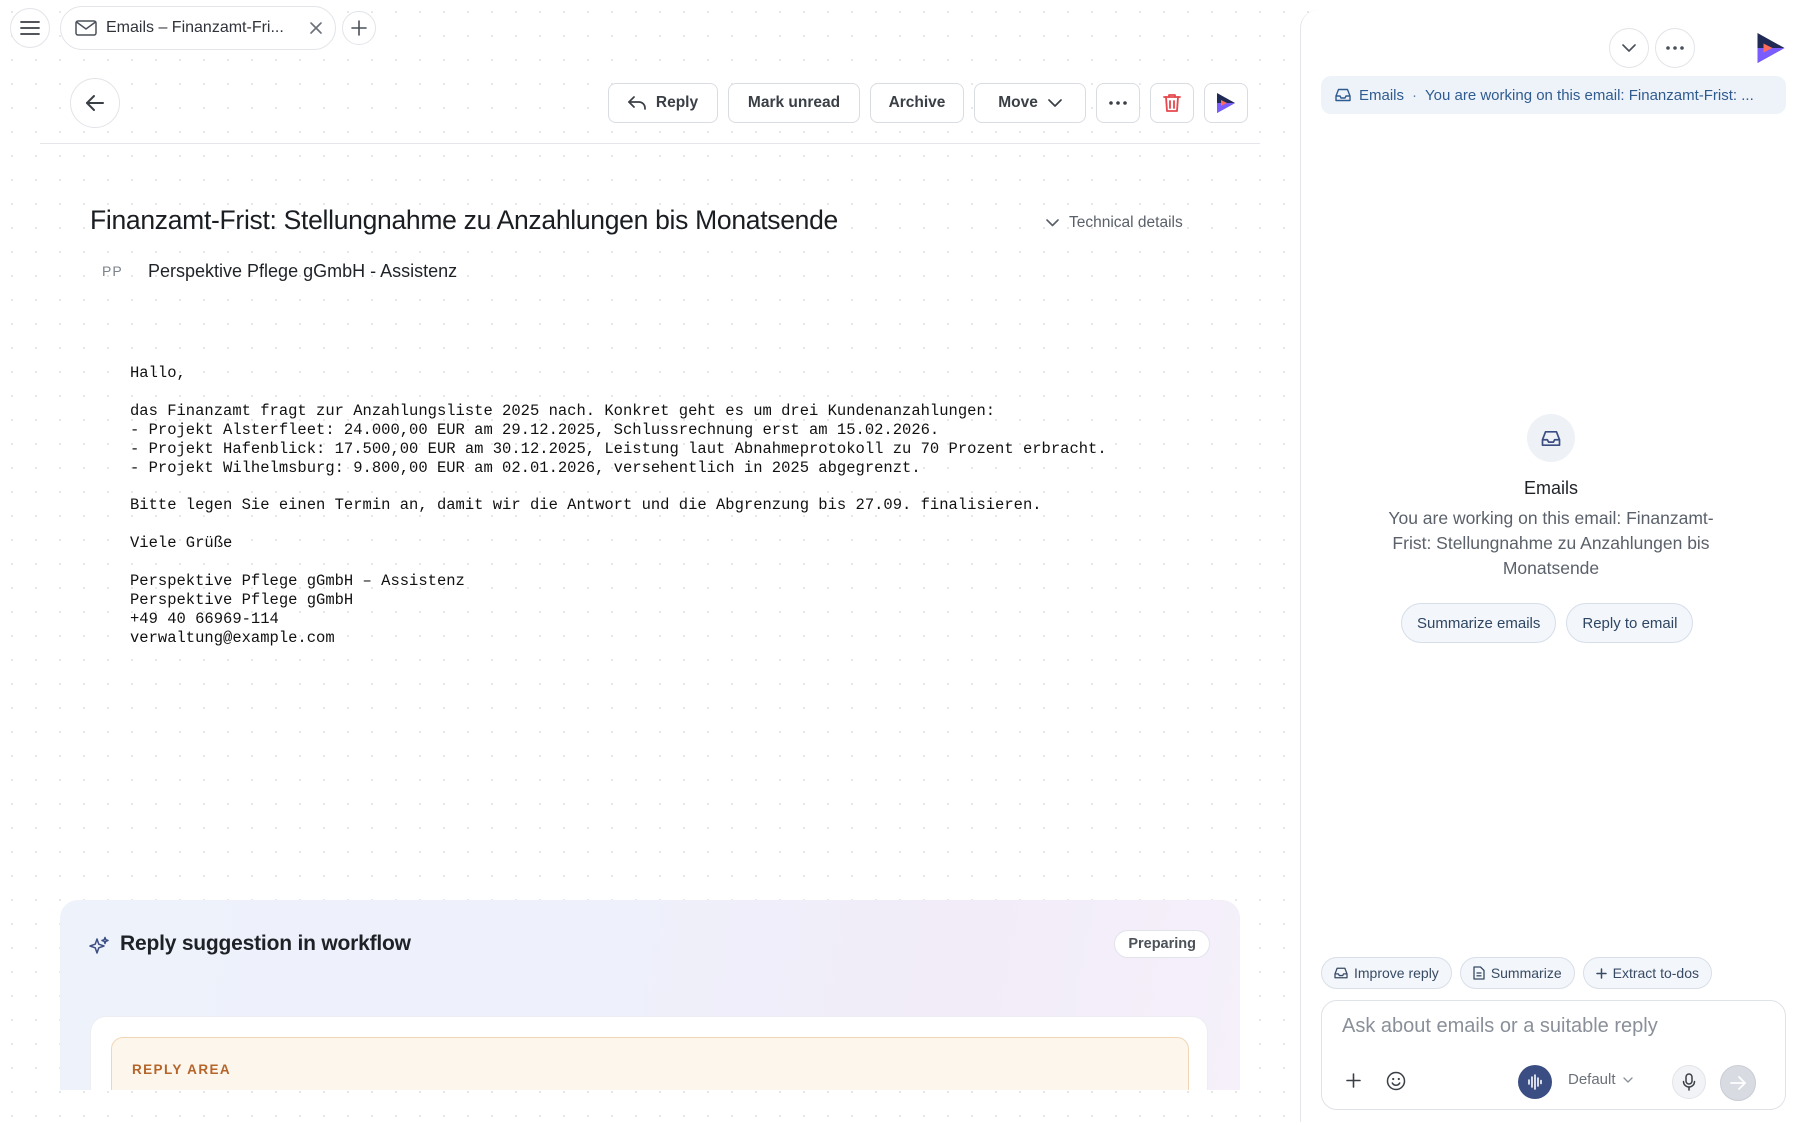 The height and width of the screenshot is (1125, 1800). I want to click on voice-mode-button, so click(1535, 1082).